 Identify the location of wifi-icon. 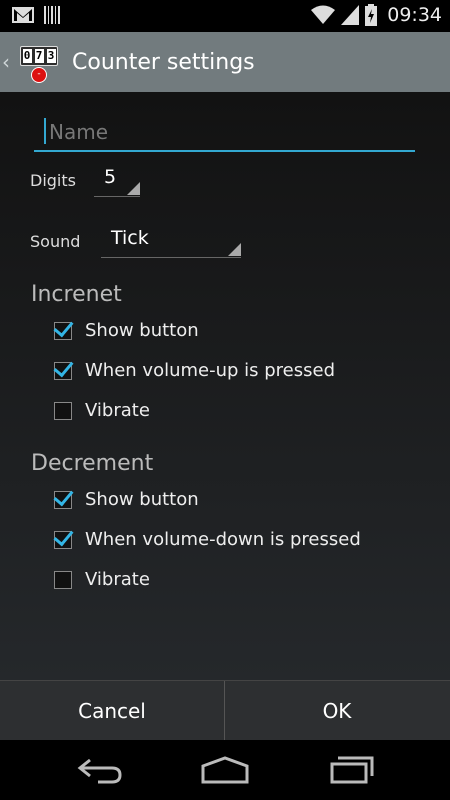
(323, 14).